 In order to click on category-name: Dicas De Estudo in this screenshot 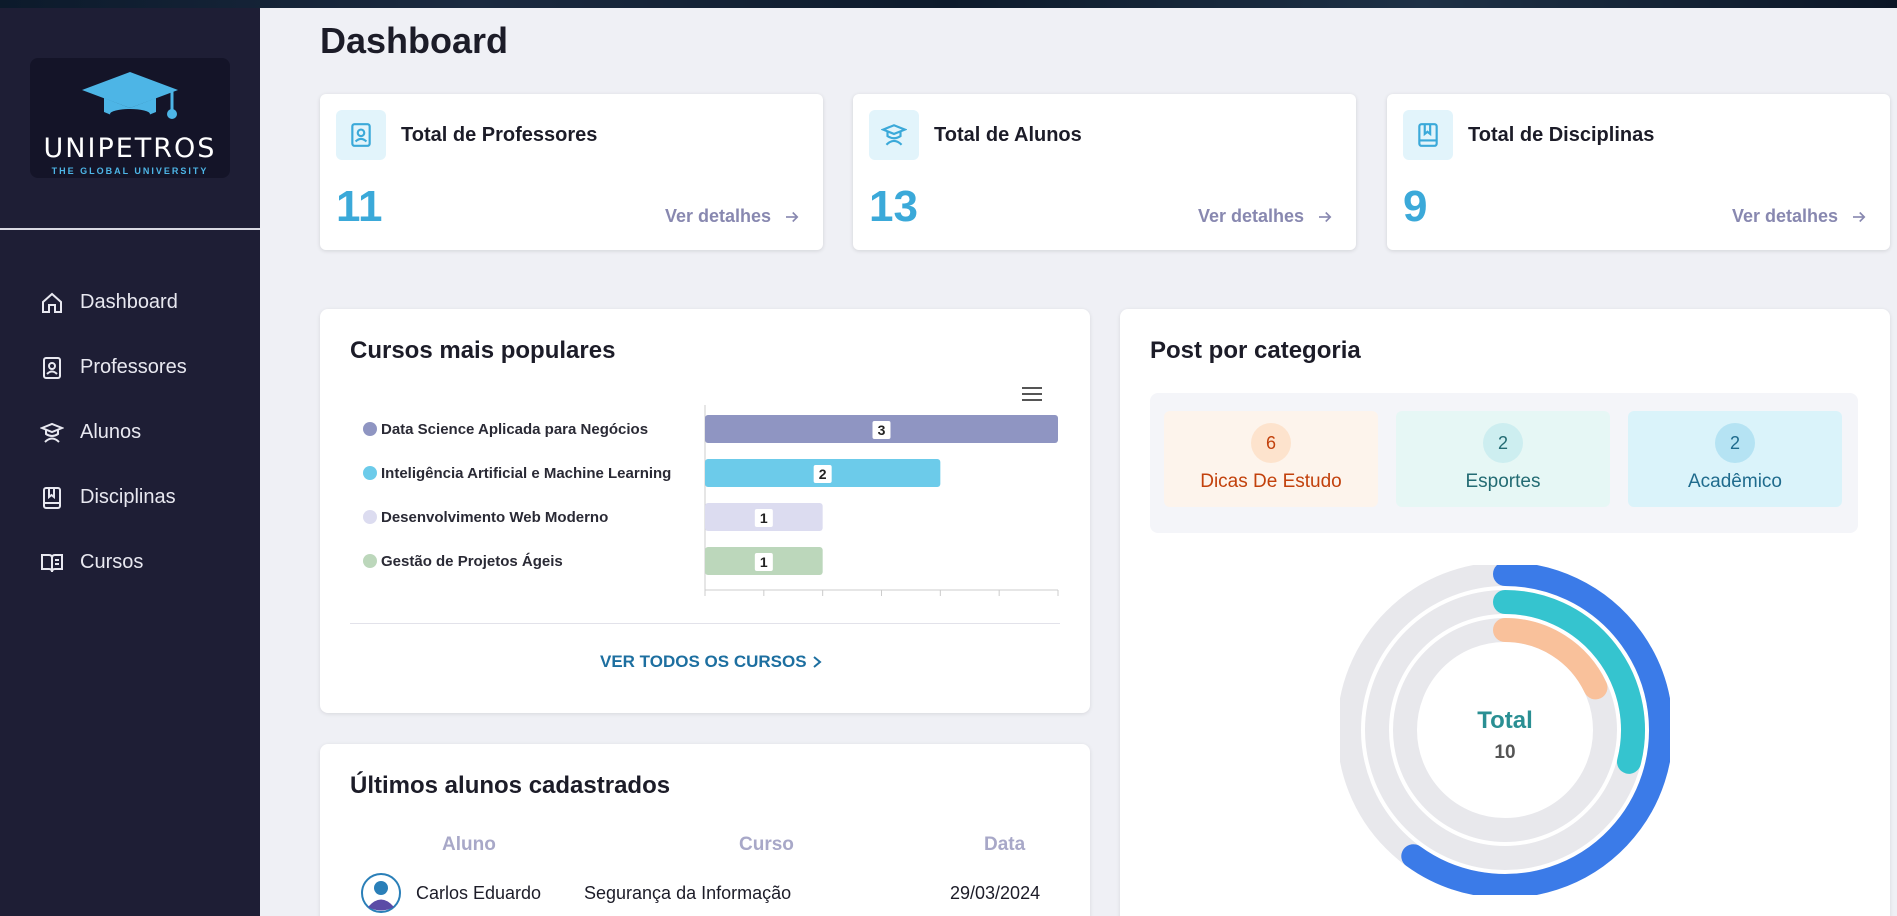, I will do `click(1271, 481)`.